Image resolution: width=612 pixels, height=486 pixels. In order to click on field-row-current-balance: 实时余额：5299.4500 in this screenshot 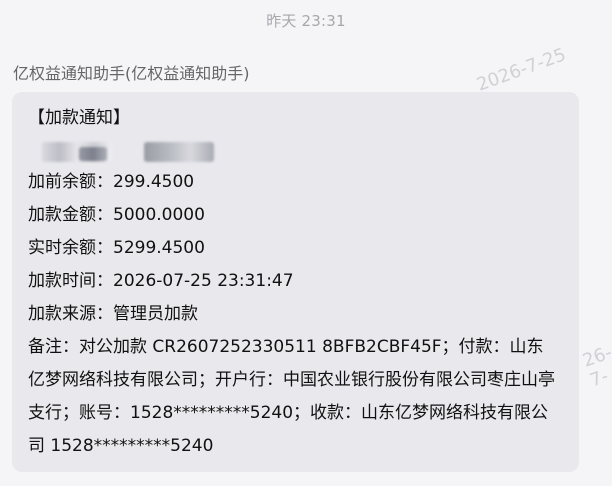, I will do `click(298, 248)`.